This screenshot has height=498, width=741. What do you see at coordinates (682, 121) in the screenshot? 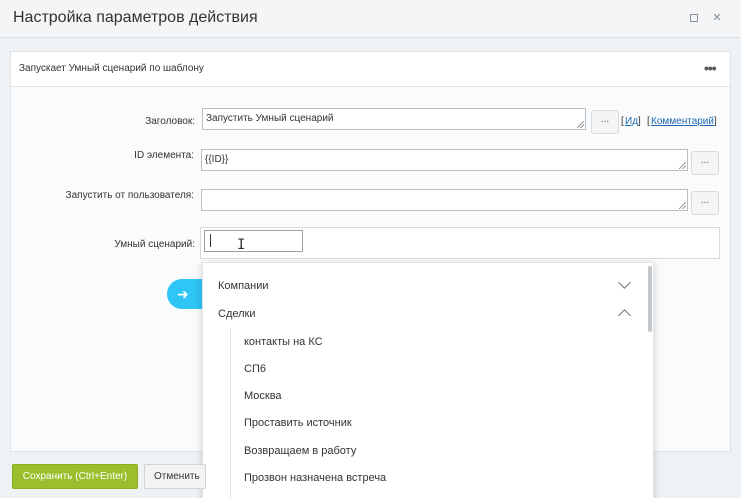
I see `comment-link: Комментарий` at bounding box center [682, 121].